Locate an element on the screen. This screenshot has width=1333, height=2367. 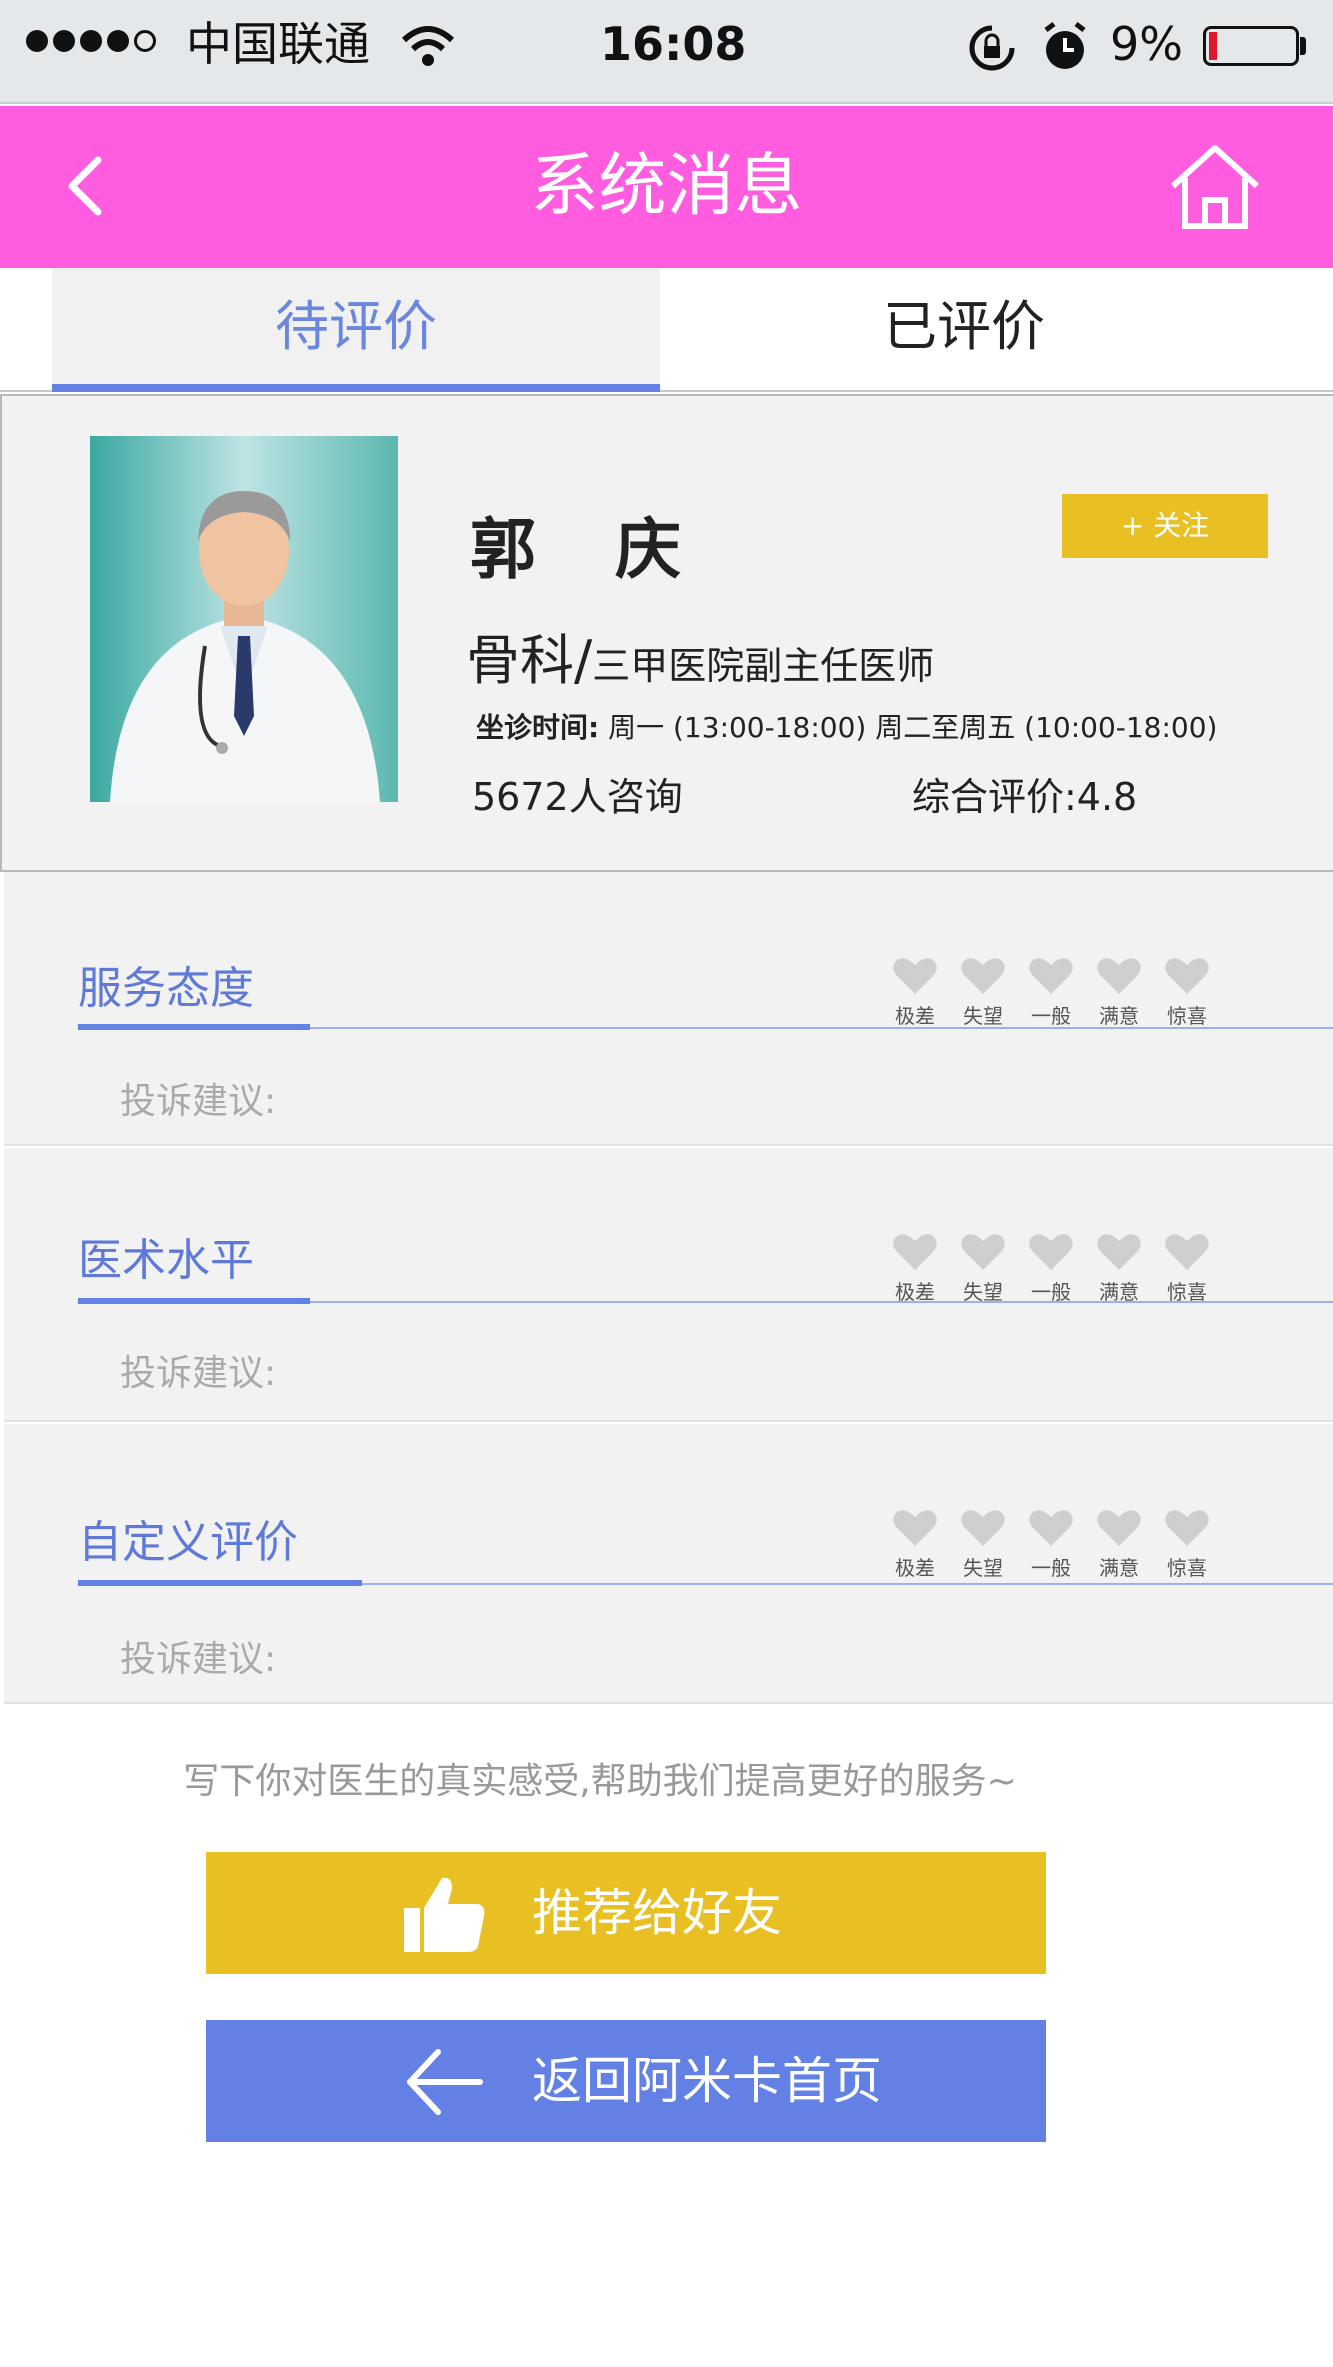
tab-pending-review: 待评价 is located at coordinates (356, 330).